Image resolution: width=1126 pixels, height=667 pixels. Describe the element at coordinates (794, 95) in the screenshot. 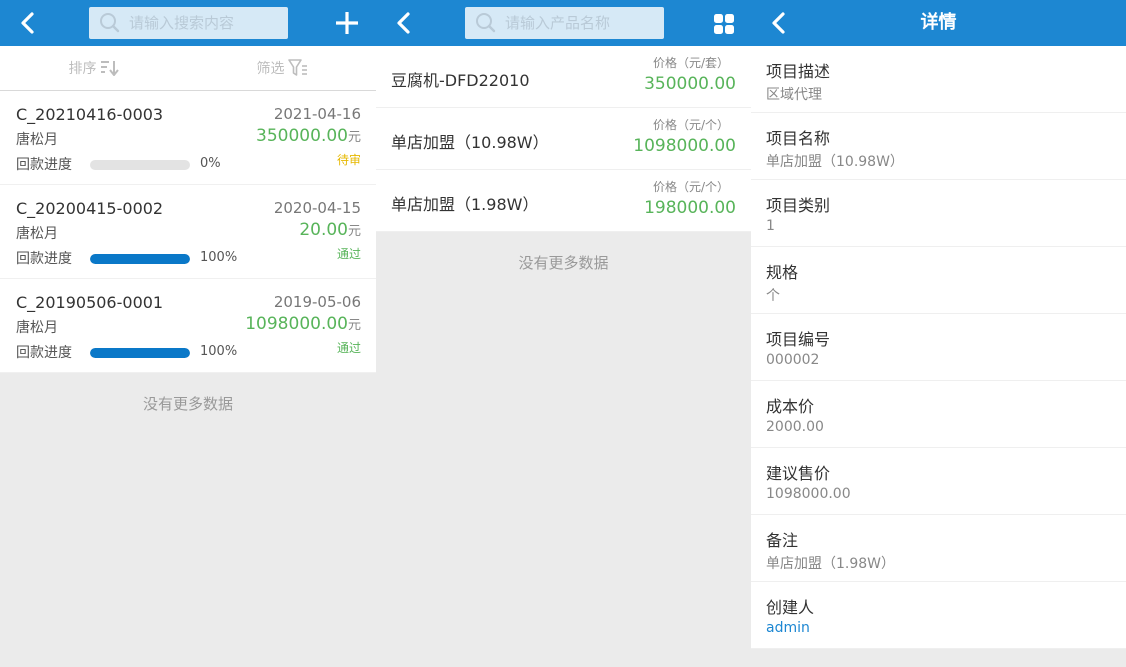

I see `detail-value: 区域代理` at that location.